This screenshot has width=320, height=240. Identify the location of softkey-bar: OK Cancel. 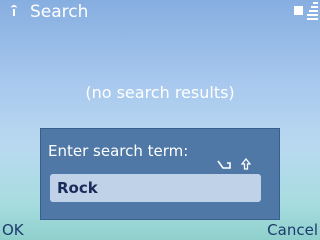
(160, 229).